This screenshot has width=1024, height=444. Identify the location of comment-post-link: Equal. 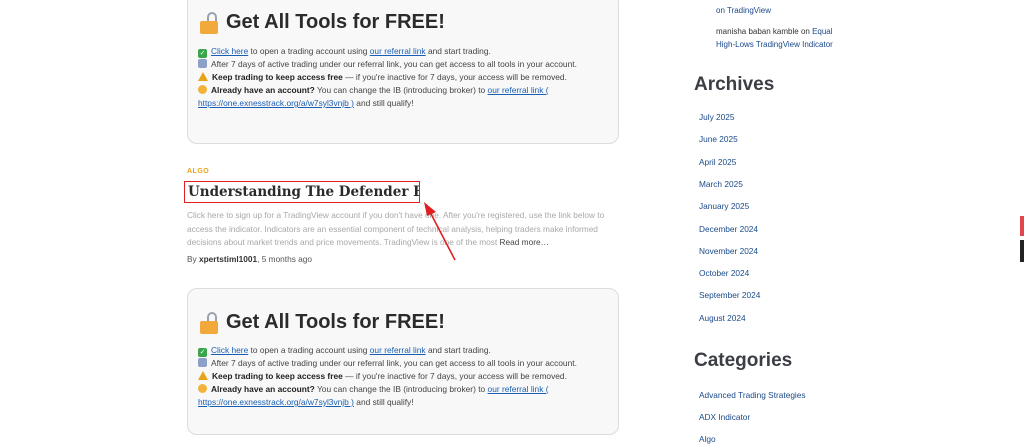
(822, 31).